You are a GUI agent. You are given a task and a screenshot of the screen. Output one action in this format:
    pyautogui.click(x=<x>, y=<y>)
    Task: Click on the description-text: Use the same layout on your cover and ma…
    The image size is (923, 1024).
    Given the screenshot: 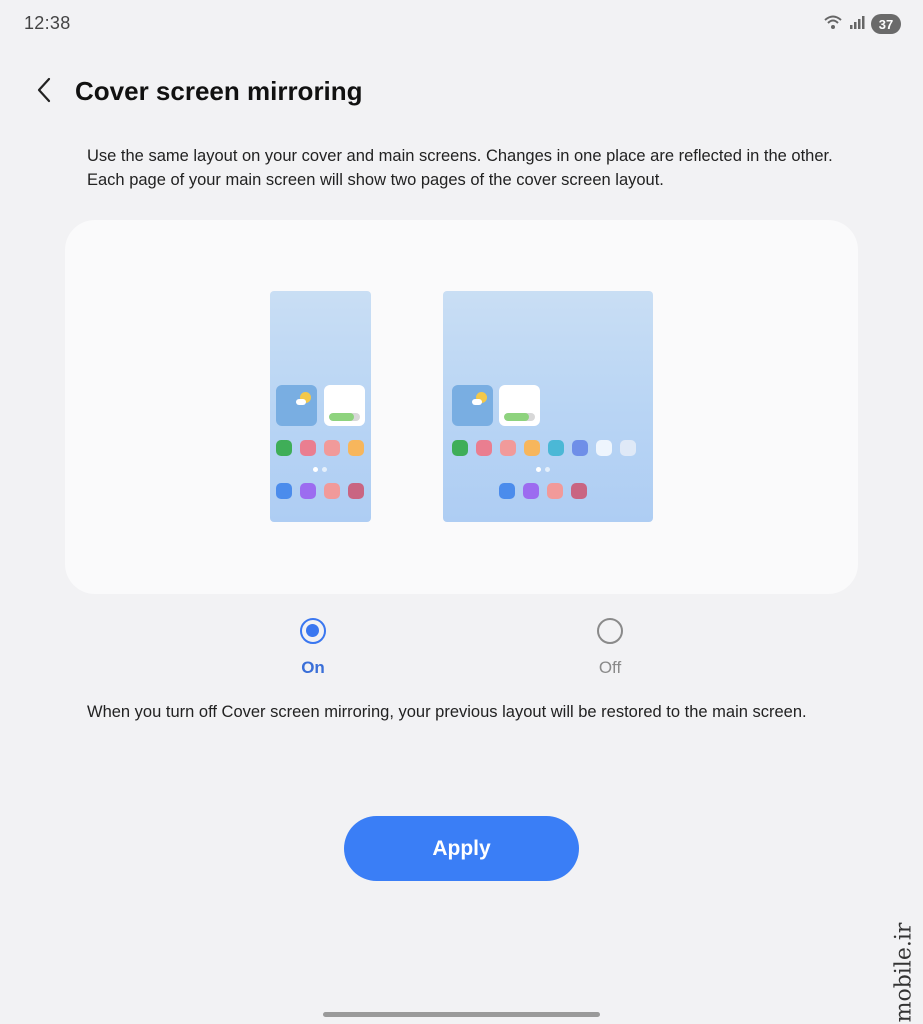 What is the action you would take?
    pyautogui.click(x=460, y=168)
    